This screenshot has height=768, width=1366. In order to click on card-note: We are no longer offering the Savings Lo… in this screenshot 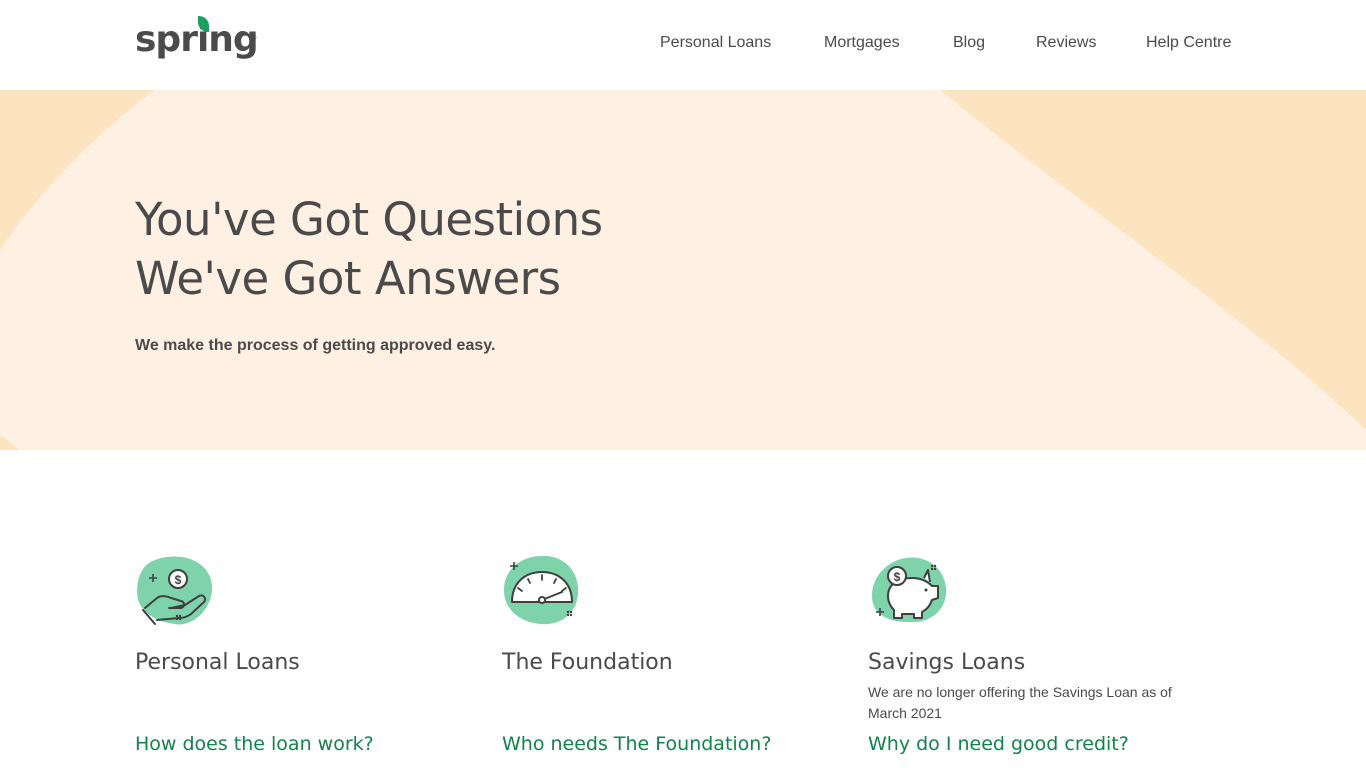, I will do `click(1020, 702)`.